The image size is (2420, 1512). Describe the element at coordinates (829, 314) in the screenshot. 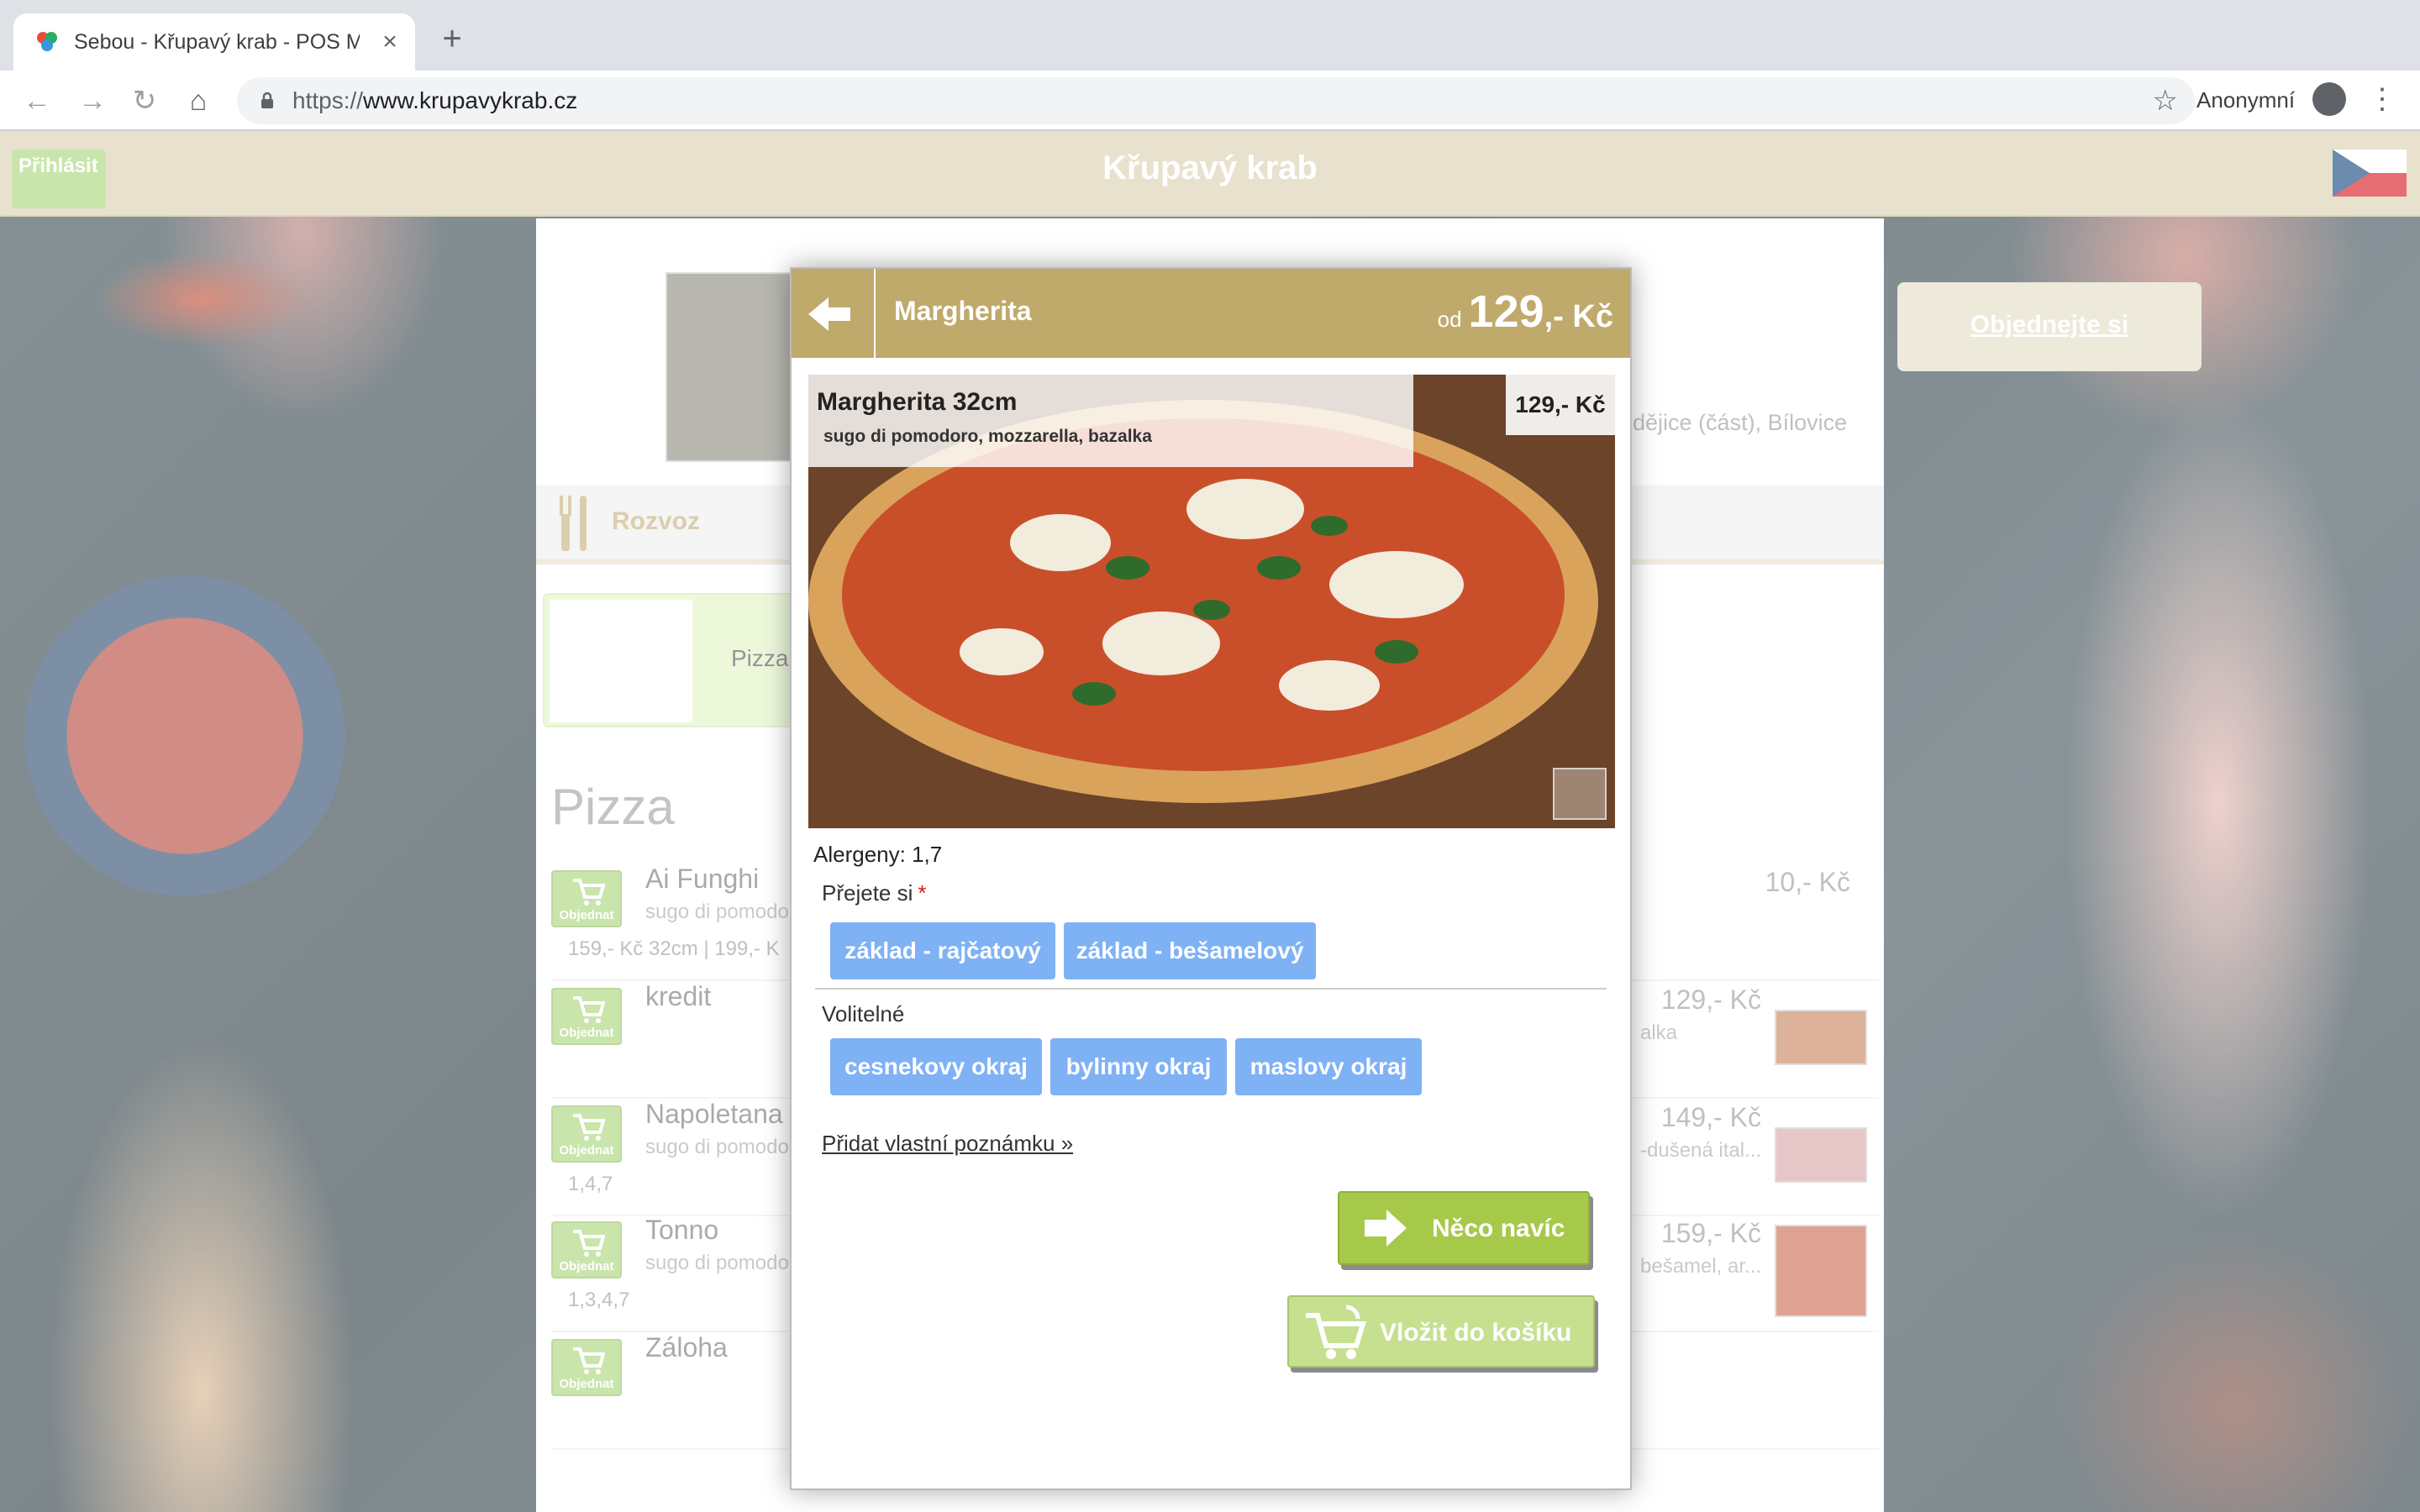

I see `back-arrow-icon` at that location.